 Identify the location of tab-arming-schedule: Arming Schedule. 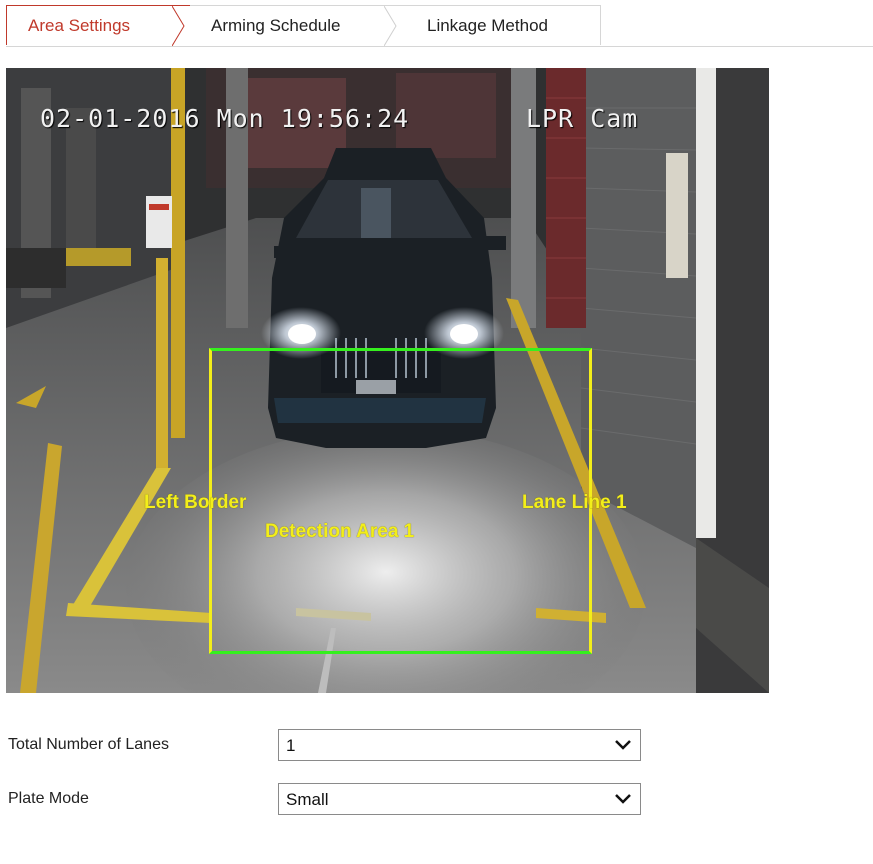
(296, 25).